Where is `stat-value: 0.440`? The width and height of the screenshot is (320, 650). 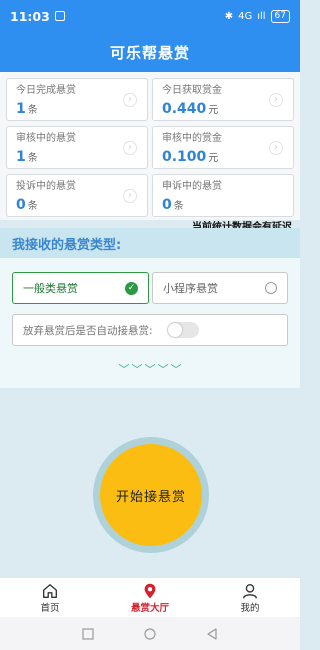 stat-value: 0.440 is located at coordinates (184, 109).